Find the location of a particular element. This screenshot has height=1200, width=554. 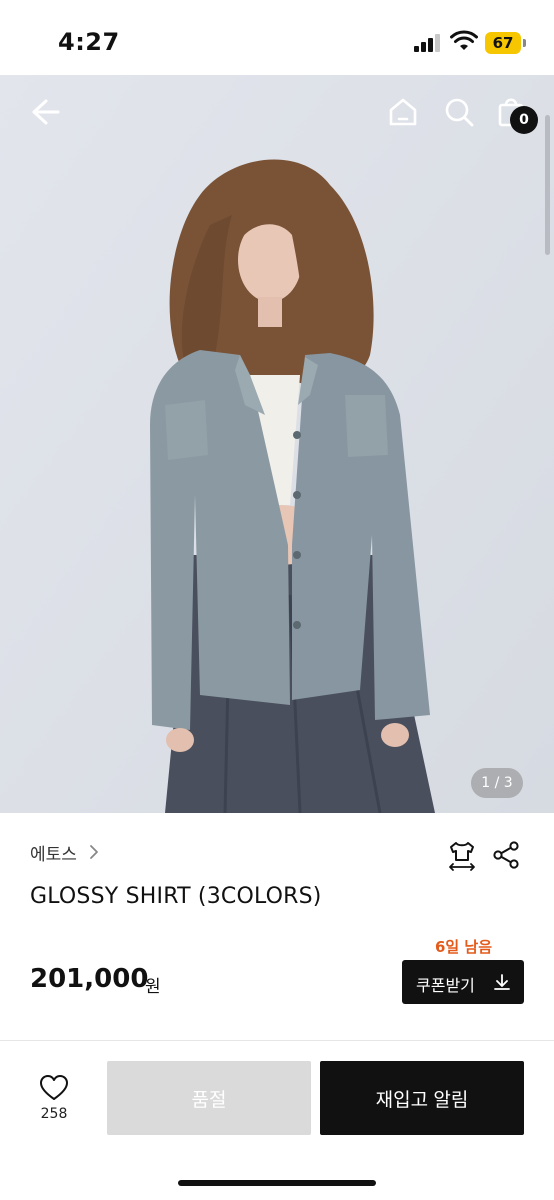

heart-icon is located at coordinates (54, 1087).